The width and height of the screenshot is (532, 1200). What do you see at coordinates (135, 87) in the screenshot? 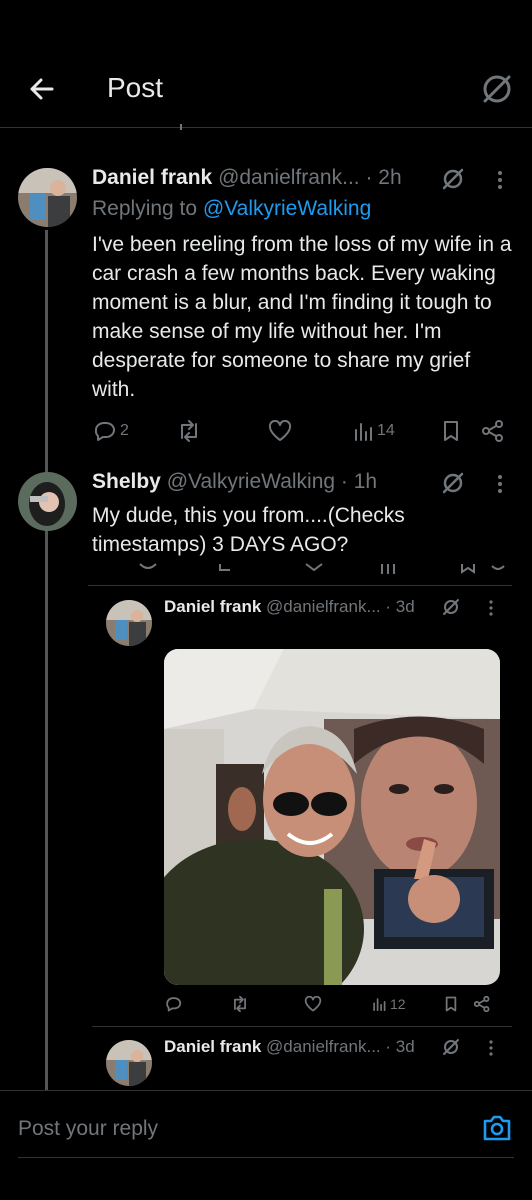
I see `page-title: Post` at bounding box center [135, 87].